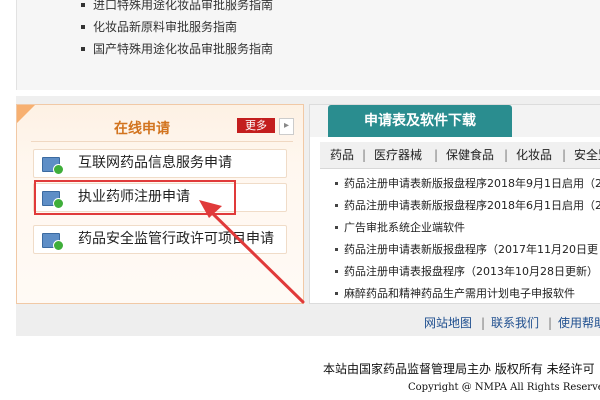 This screenshot has width=600, height=400. Describe the element at coordinates (135, 197) in the screenshot. I see `annotation-highlight-box` at that location.